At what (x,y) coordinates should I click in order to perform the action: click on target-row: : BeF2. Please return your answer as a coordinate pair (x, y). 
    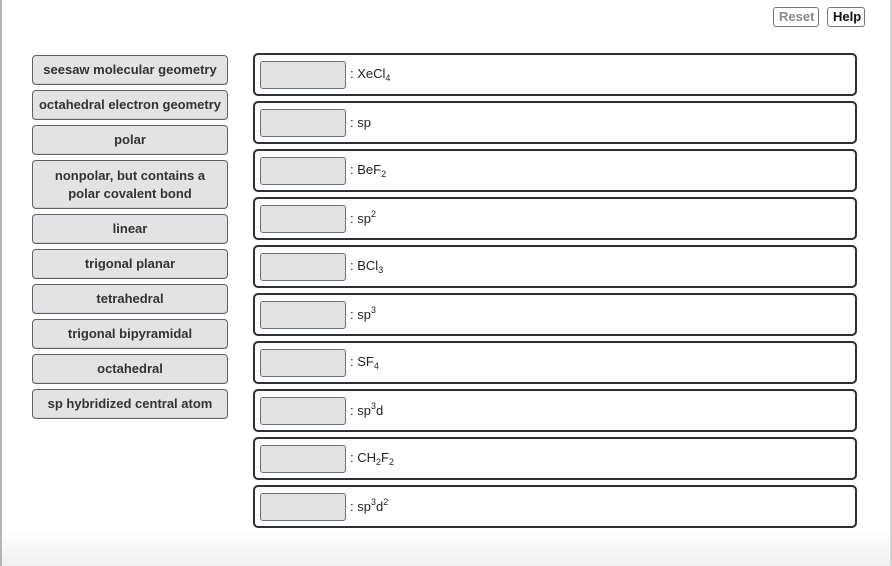
    Looking at the image, I should click on (555, 170).